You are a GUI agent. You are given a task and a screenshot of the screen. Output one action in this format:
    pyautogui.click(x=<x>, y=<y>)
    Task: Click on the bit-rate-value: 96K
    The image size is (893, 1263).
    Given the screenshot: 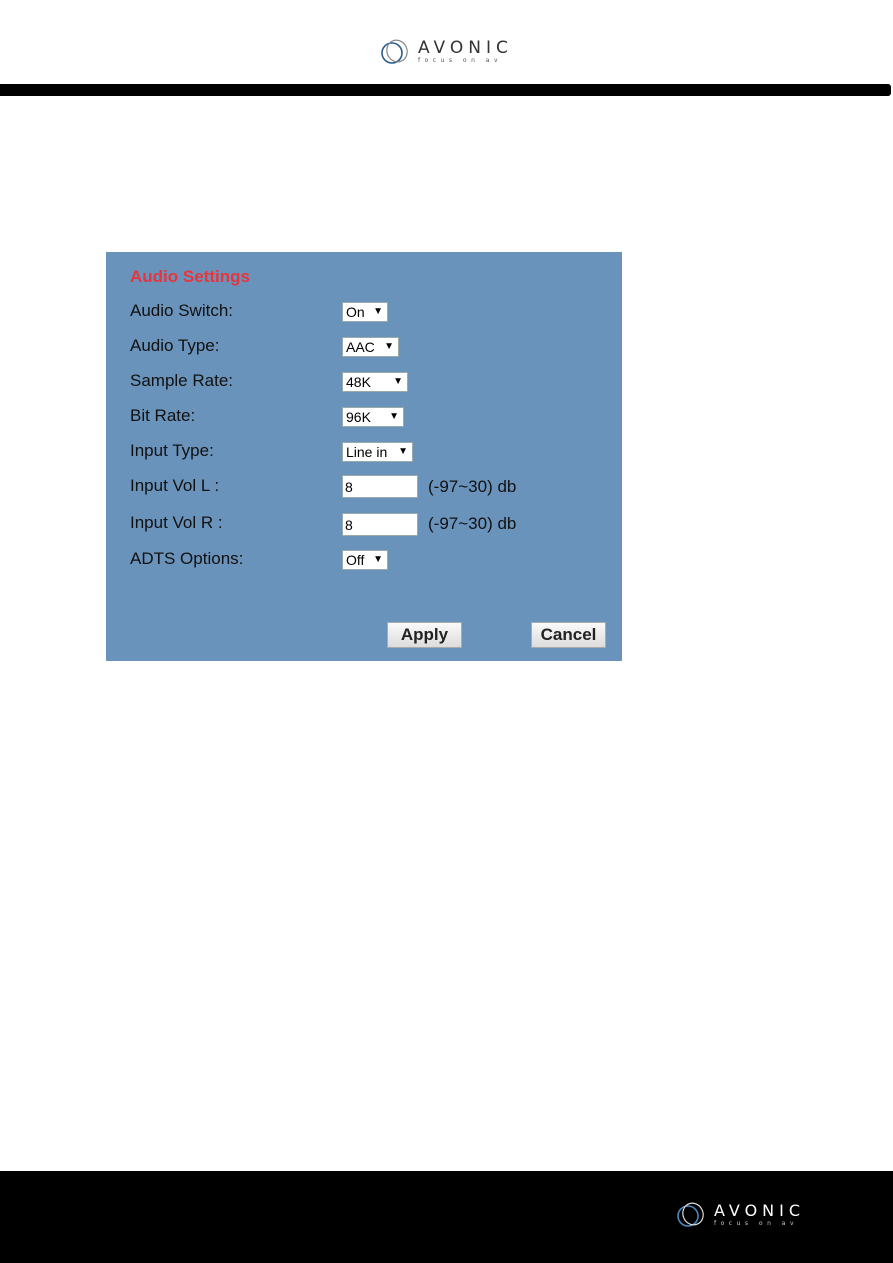 What is the action you would take?
    pyautogui.click(x=358, y=417)
    